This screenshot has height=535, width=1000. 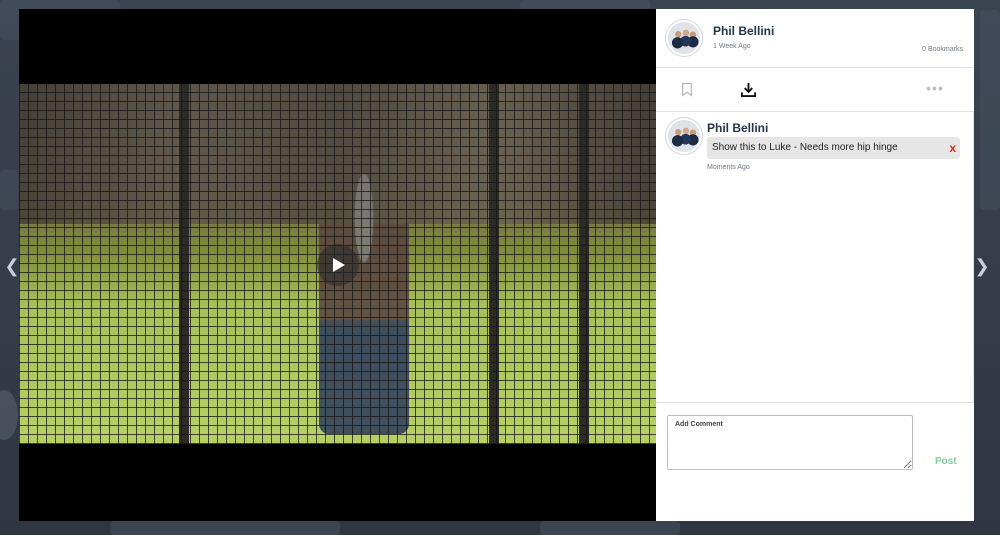 I want to click on more-icon: •••, so click(x=935, y=88).